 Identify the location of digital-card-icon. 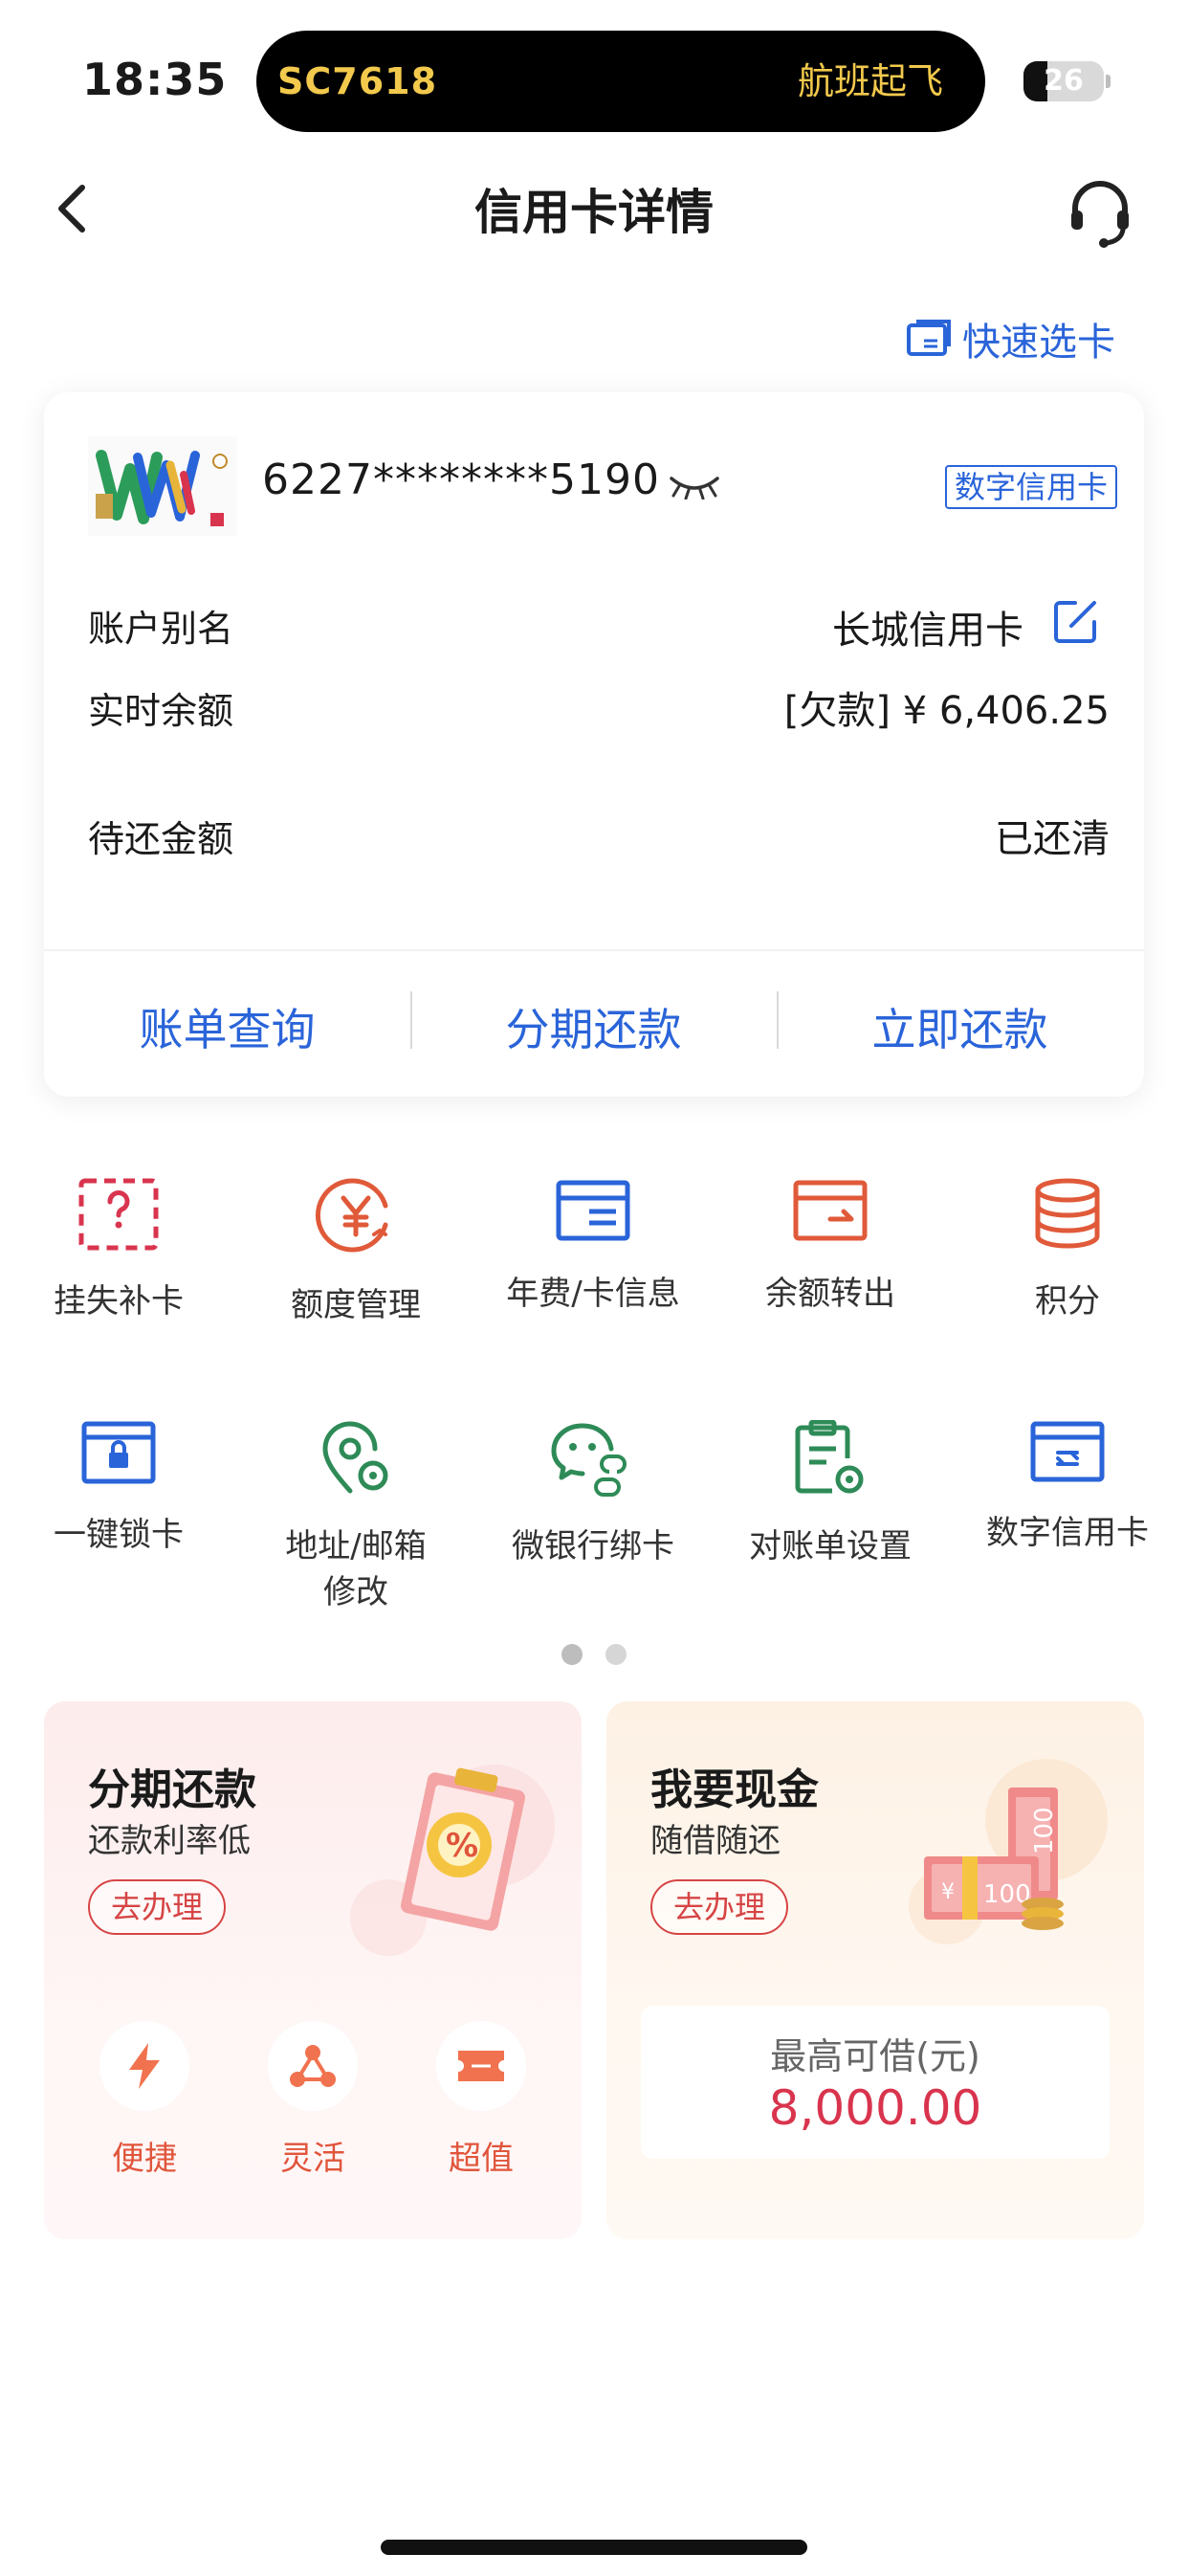
(1067, 1451).